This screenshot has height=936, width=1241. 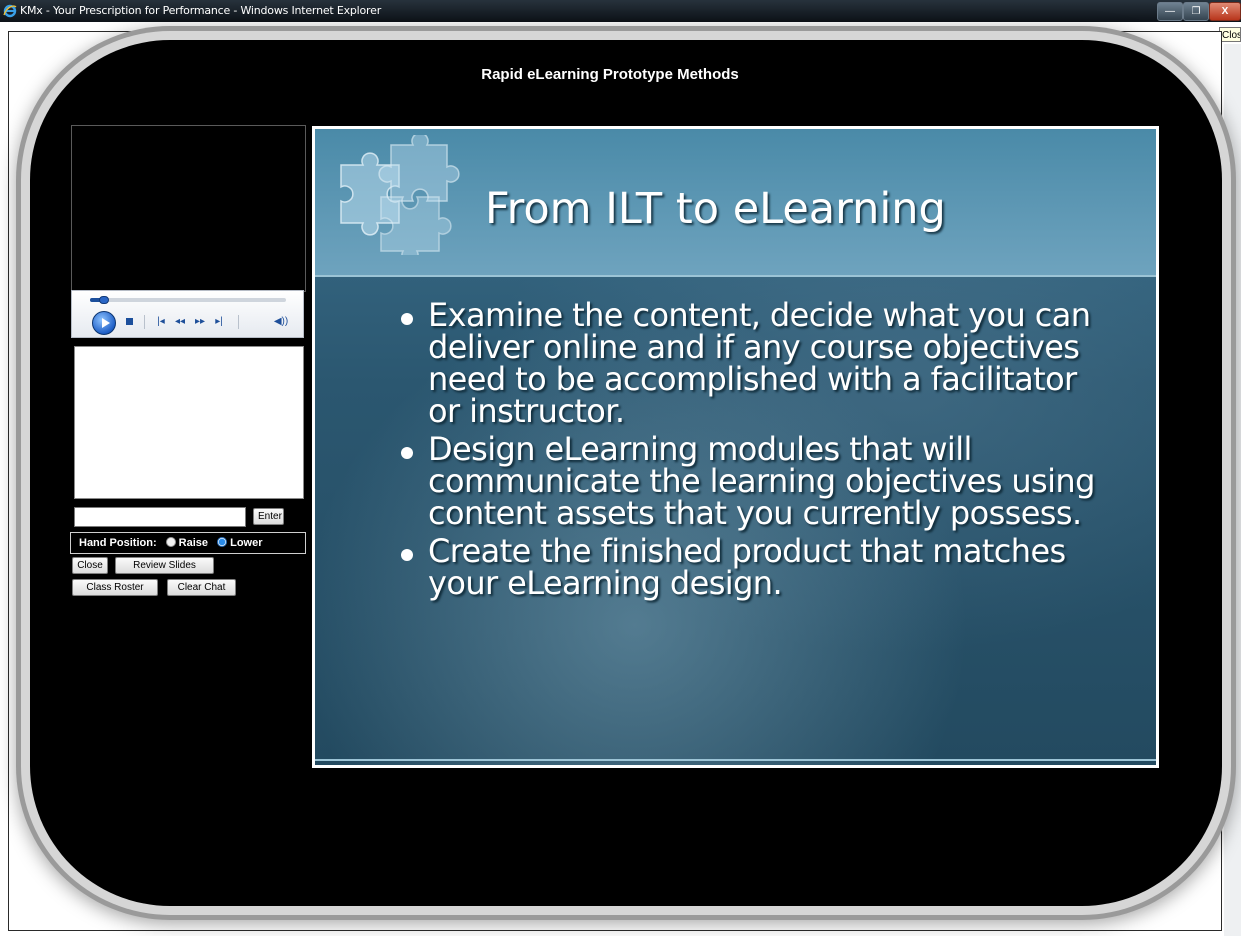 I want to click on minimize-button: —, so click(x=1170, y=11).